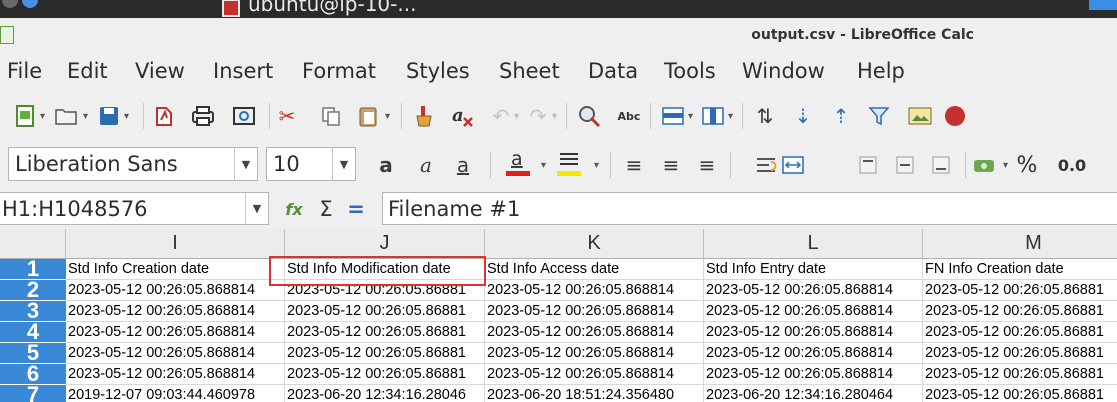 The image size is (1117, 402). Describe the element at coordinates (462, 116) in the screenshot. I see `clear-formatting-icon: a` at that location.